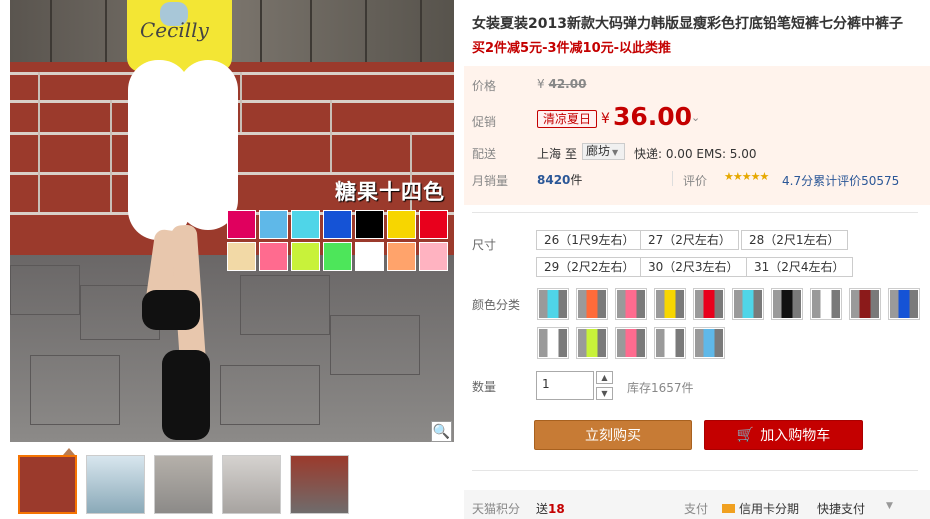 This screenshot has width=930, height=519. I want to click on monthly-sales-label: 月销量, so click(490, 181).